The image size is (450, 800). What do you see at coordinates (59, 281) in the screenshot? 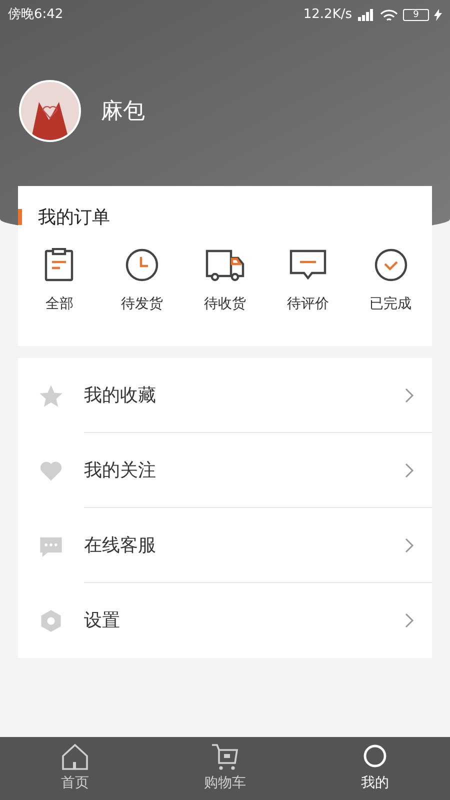
I see `order-status-button: 全部` at bounding box center [59, 281].